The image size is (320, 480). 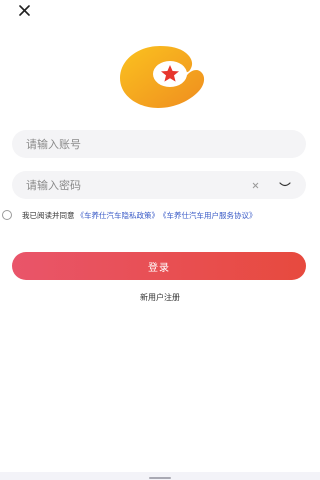 What do you see at coordinates (160, 297) in the screenshot?
I see `register-link: 新用户注册` at bounding box center [160, 297].